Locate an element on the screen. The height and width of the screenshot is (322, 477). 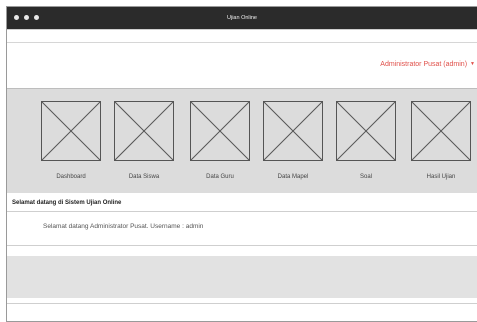
welcome-heading: Selamat datang di Sistem Ujian Online is located at coordinates (79, 203).